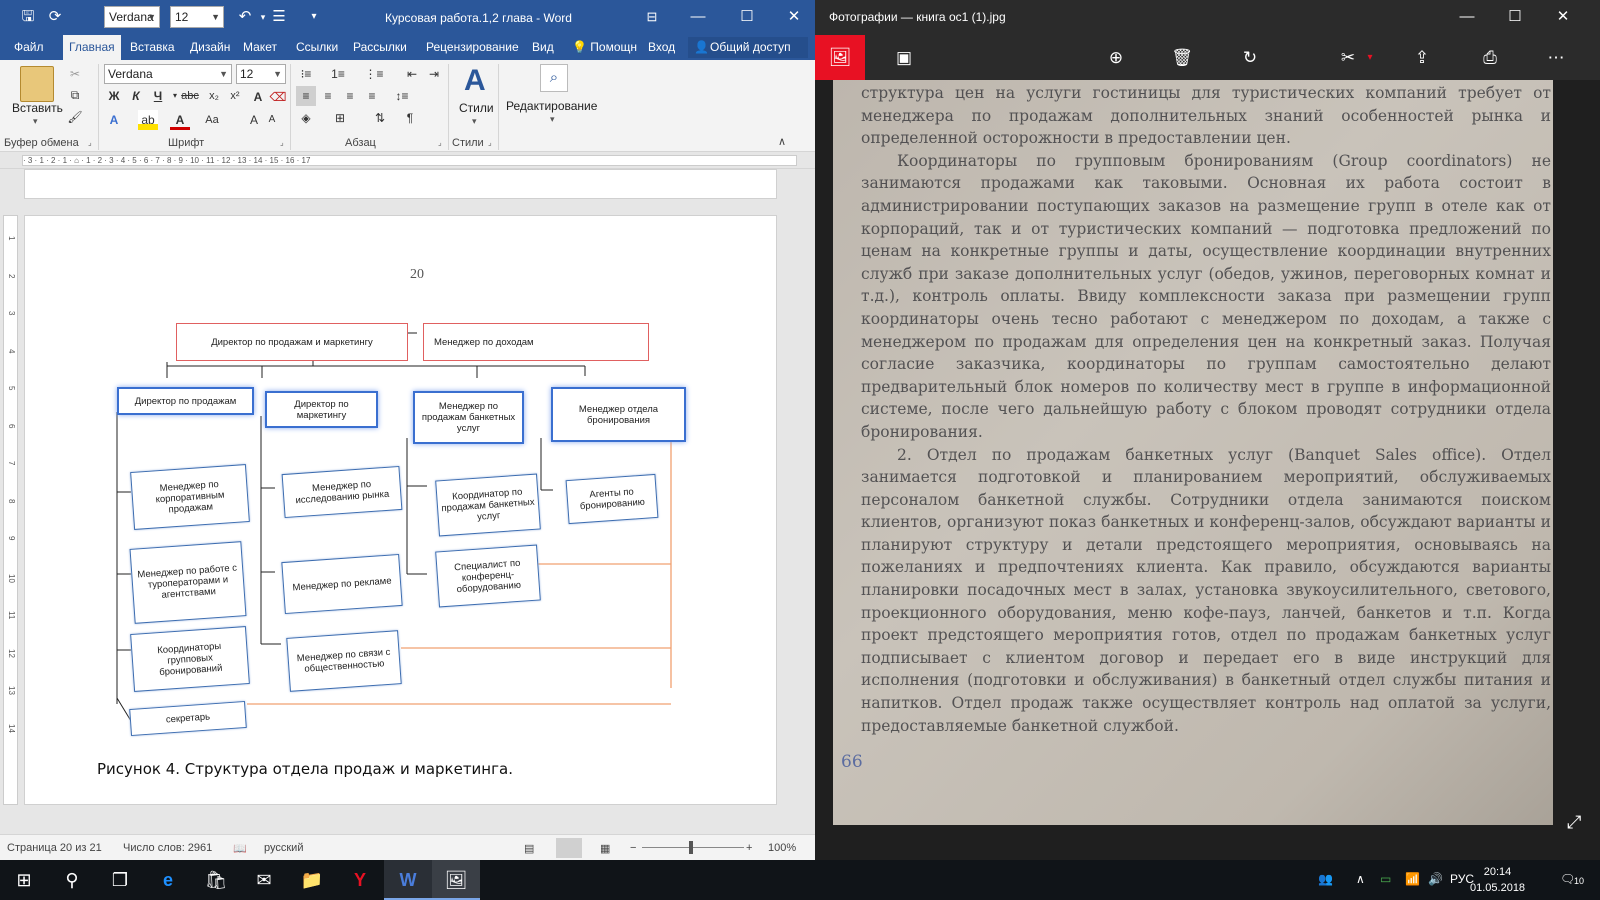 This screenshot has height=900, width=1600. Describe the element at coordinates (168, 74) in the screenshot. I see `font-name-select: Verdana ▼` at that location.